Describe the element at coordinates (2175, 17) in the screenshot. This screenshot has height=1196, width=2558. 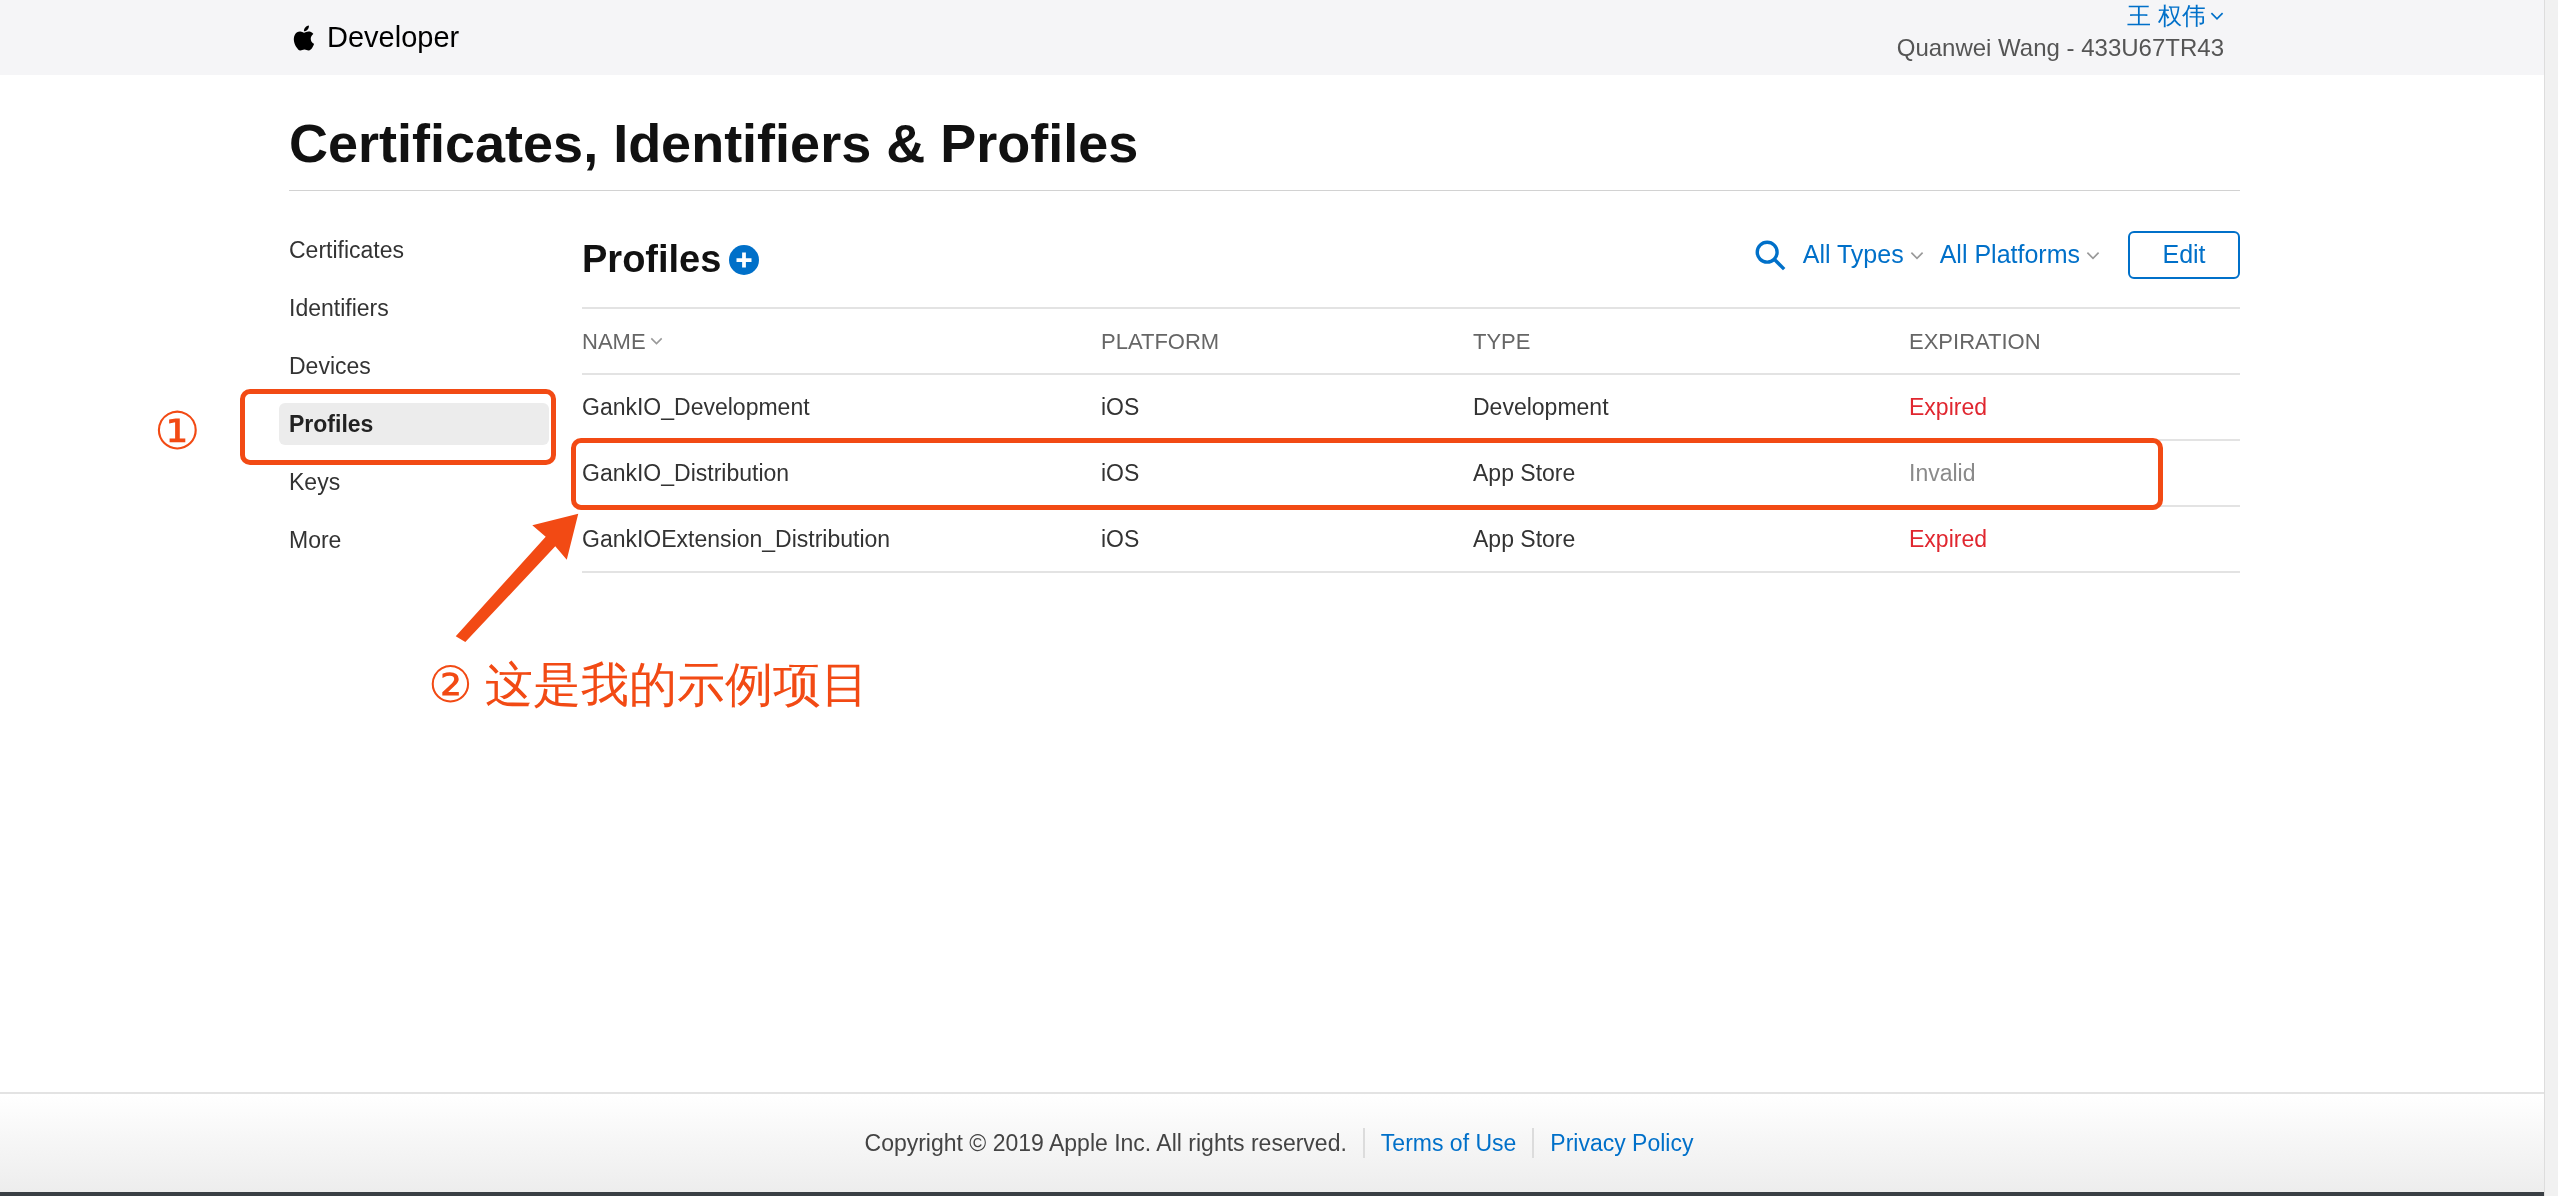
I see `user-menu: 王 权伟` at that location.